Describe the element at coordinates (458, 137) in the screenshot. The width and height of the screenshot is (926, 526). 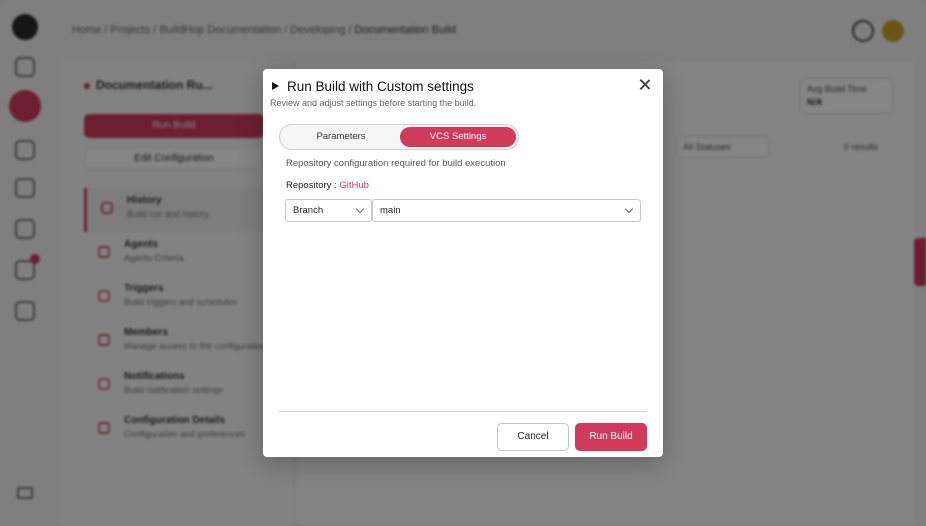
I see `tab-vcs-settings: VCS Settings` at that location.